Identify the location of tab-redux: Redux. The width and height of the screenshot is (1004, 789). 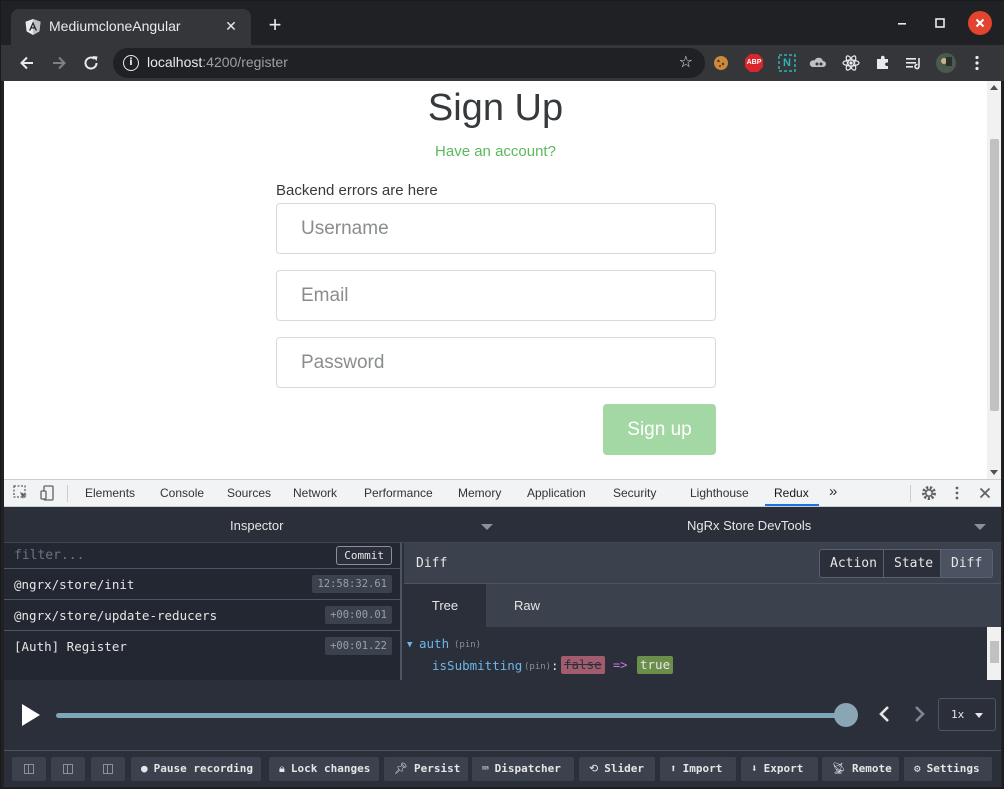
(791, 493).